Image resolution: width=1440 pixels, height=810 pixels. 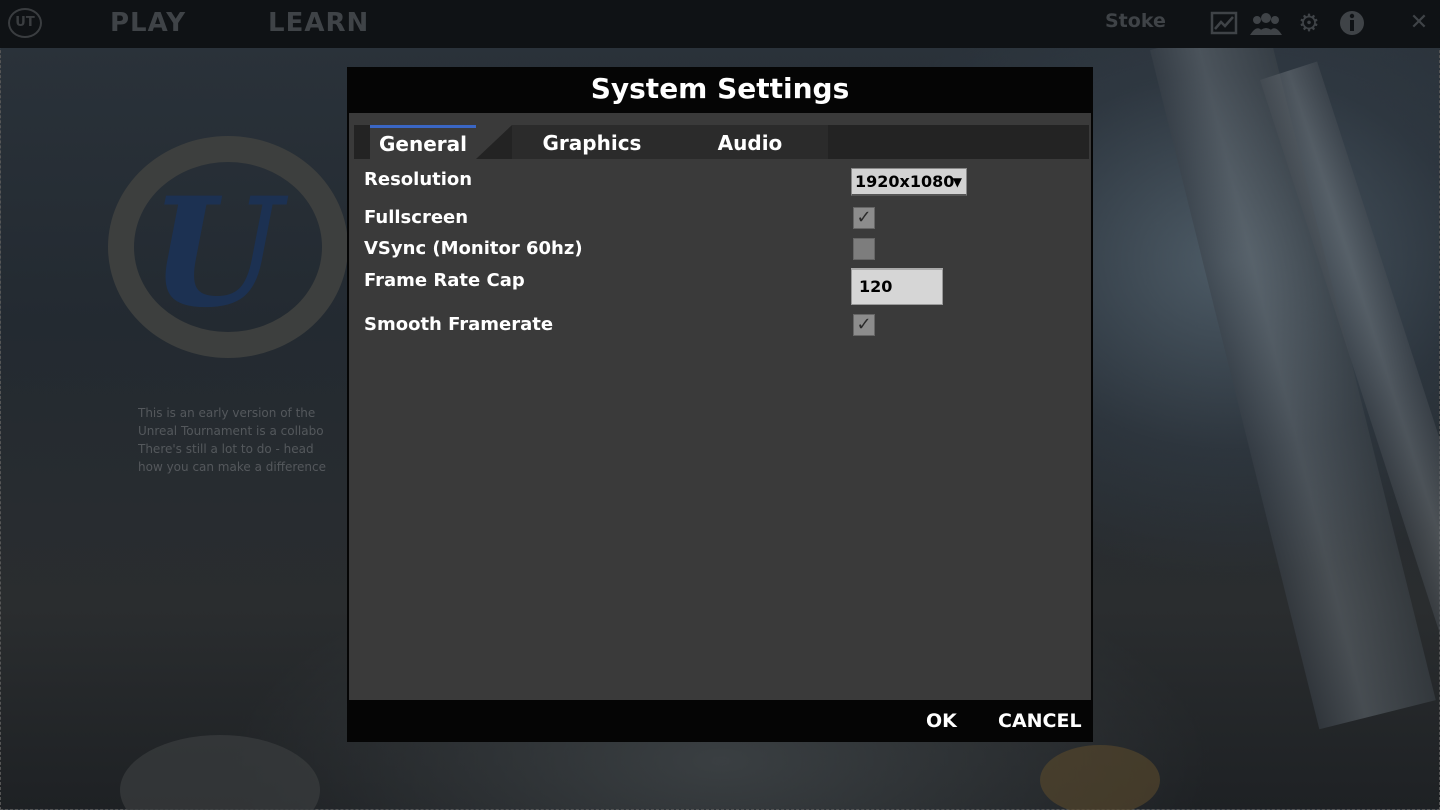 I want to click on nav-learn: LEARN, so click(x=318, y=23).